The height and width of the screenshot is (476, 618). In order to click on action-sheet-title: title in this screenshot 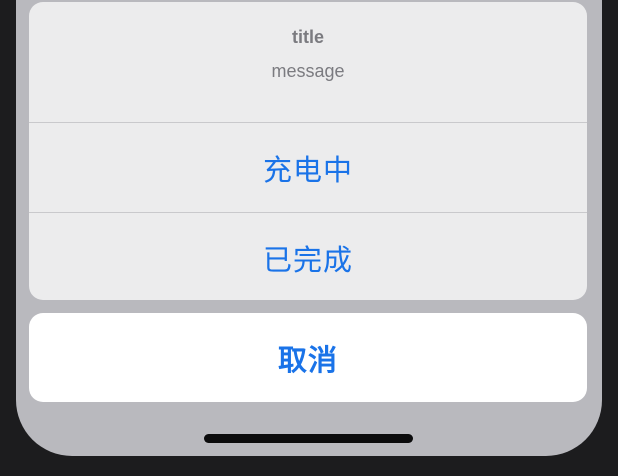, I will do `click(307, 37)`.